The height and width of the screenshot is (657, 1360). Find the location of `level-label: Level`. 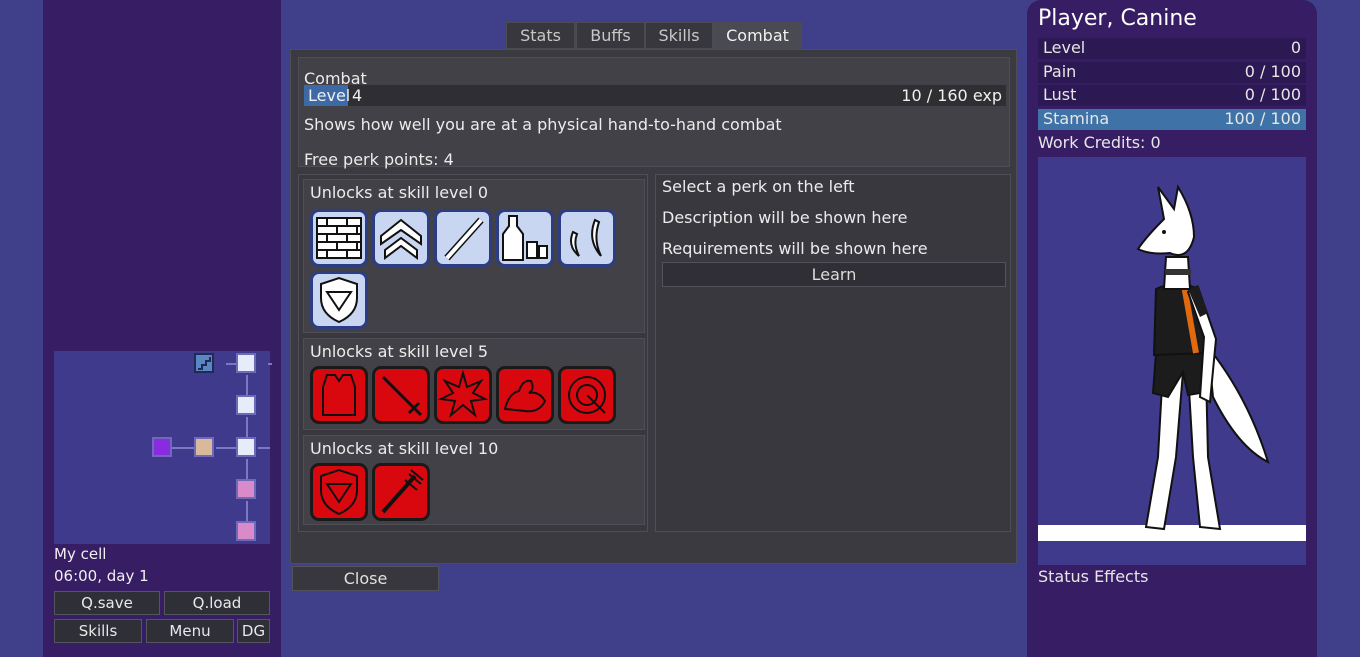

level-label: Level is located at coordinates (329, 95).